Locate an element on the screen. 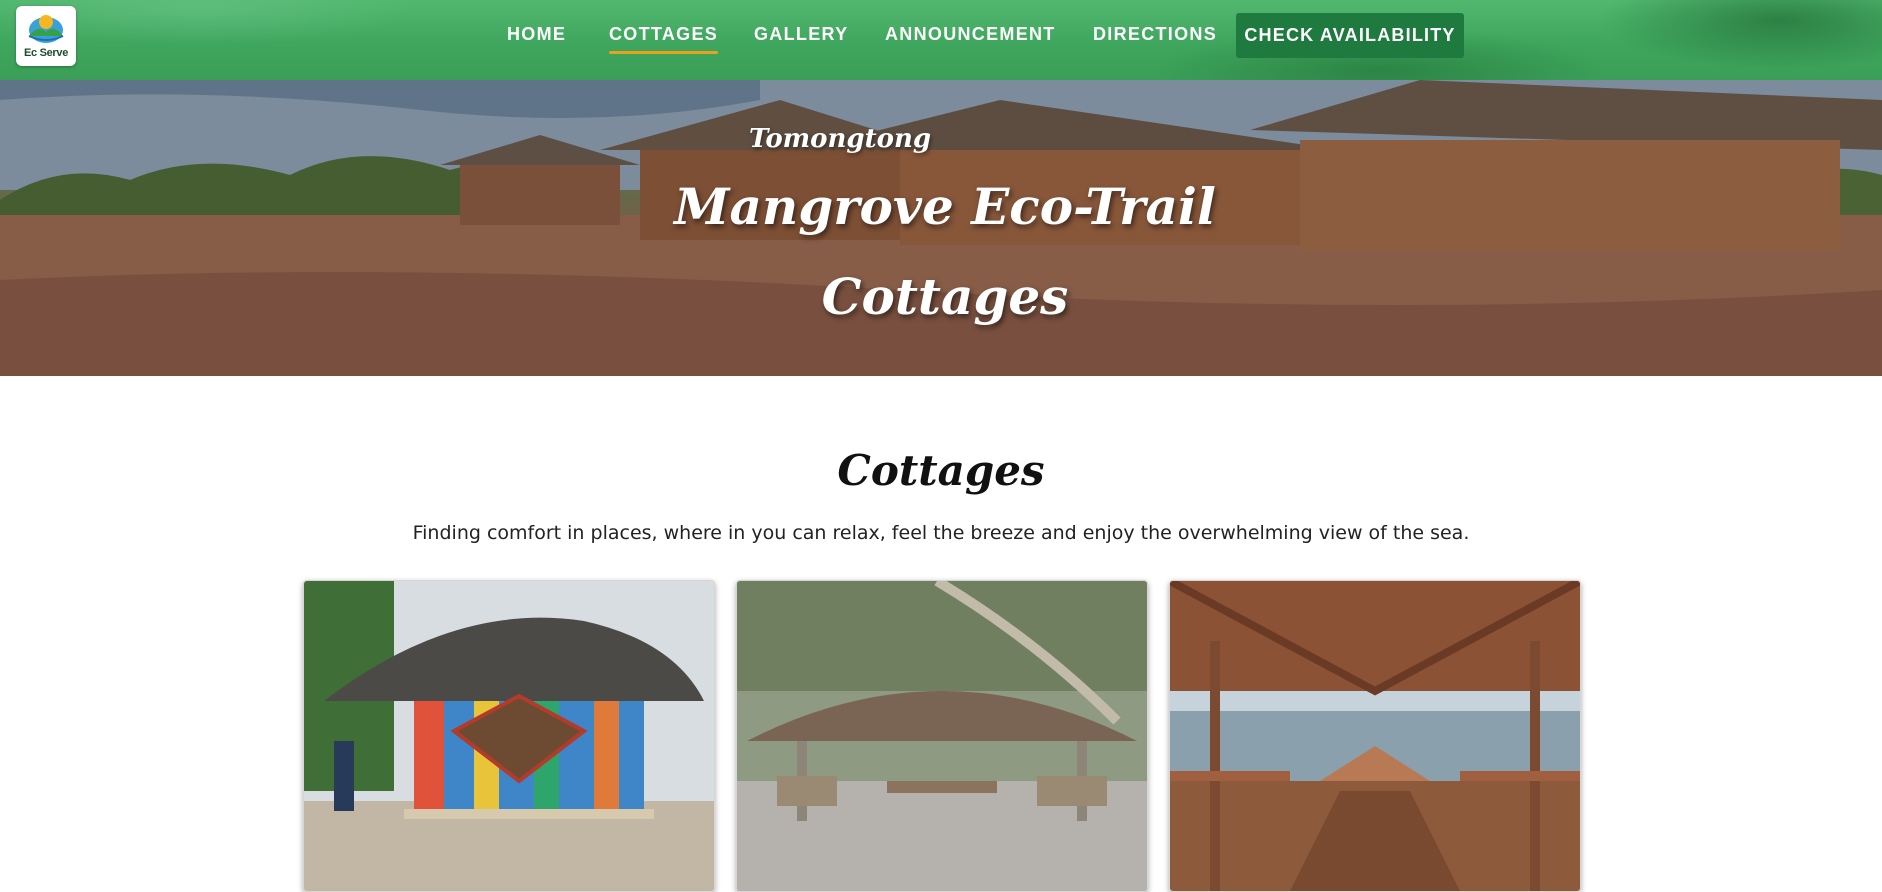  nav-announcement: ANNOUNCEMENT is located at coordinates (970, 34).